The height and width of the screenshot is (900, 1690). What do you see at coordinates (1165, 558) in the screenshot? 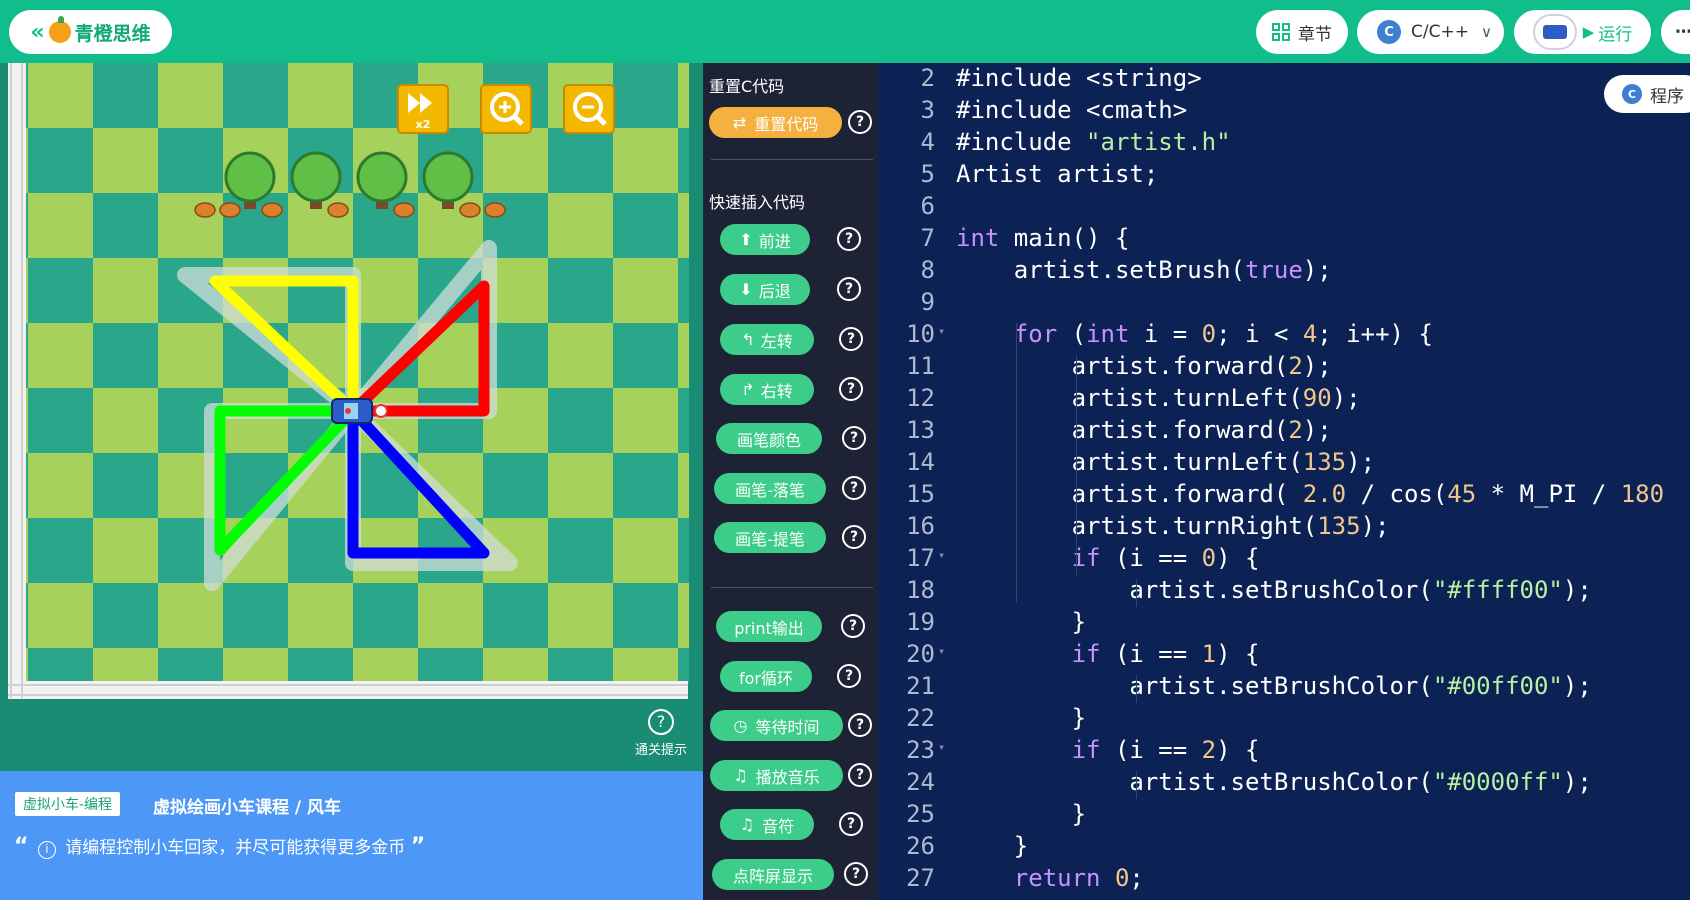
I see `code-text: if (i == 0) {` at bounding box center [1165, 558].